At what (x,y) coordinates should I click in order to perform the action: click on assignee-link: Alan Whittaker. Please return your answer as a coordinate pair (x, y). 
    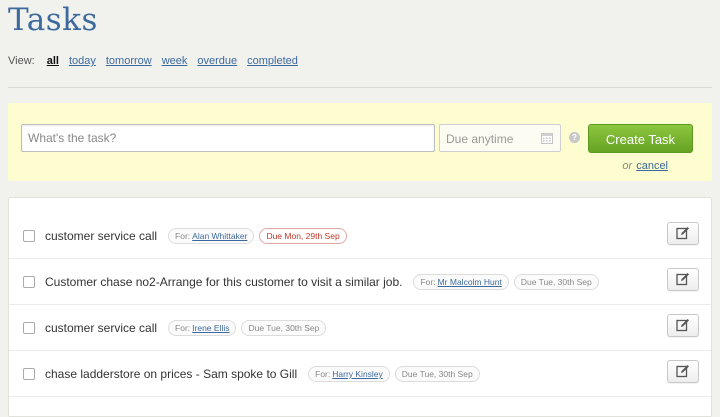
    Looking at the image, I should click on (219, 236).